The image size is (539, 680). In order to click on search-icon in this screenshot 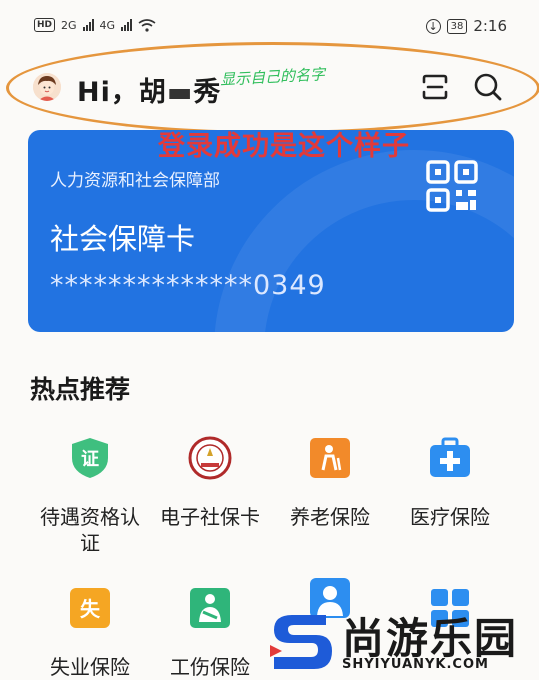, I will do `click(488, 87)`.